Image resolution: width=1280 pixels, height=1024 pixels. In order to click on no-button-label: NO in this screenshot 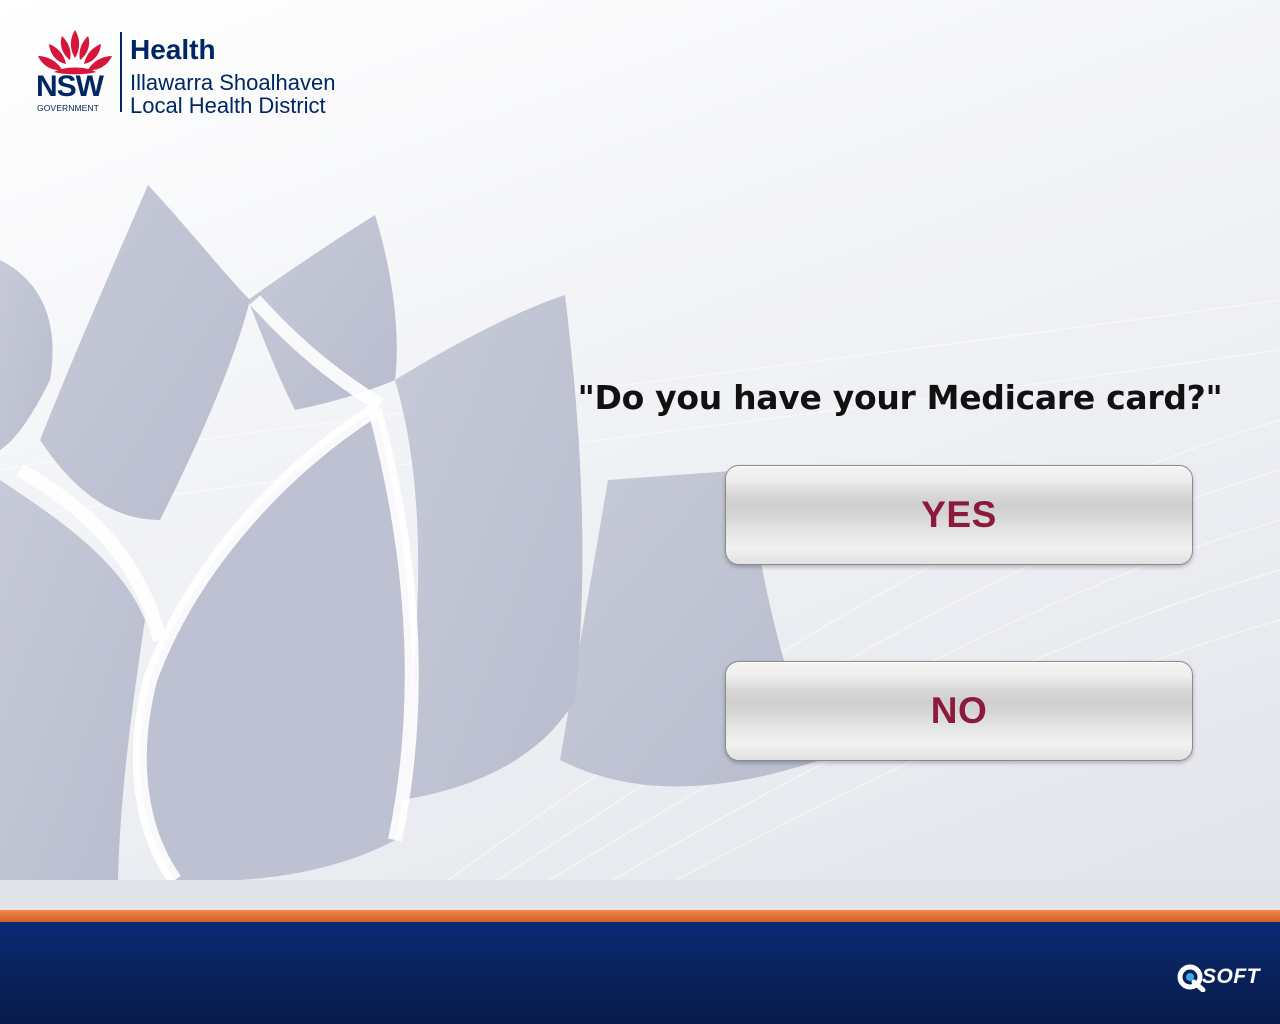, I will do `click(959, 710)`.